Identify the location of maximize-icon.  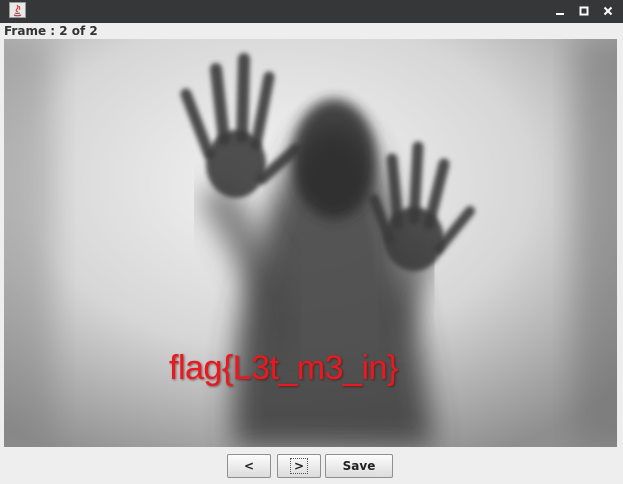
(584, 11).